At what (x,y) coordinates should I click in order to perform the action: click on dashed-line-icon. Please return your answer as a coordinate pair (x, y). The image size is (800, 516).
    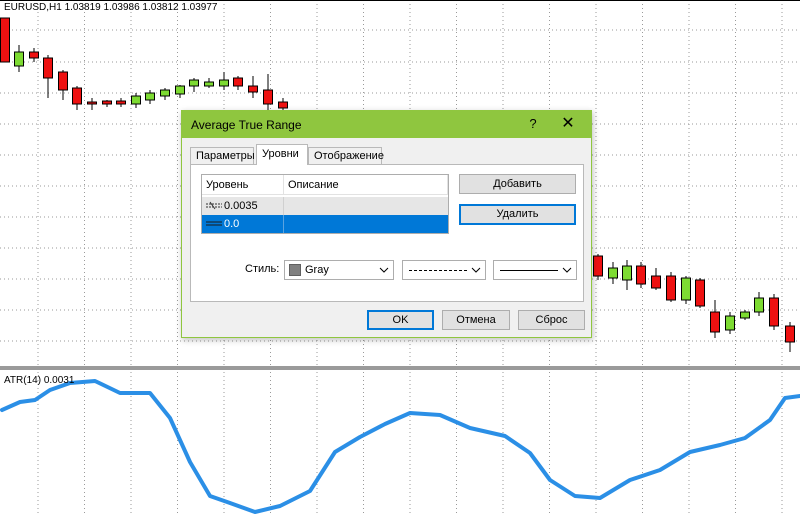
    Looking at the image, I should click on (214, 205).